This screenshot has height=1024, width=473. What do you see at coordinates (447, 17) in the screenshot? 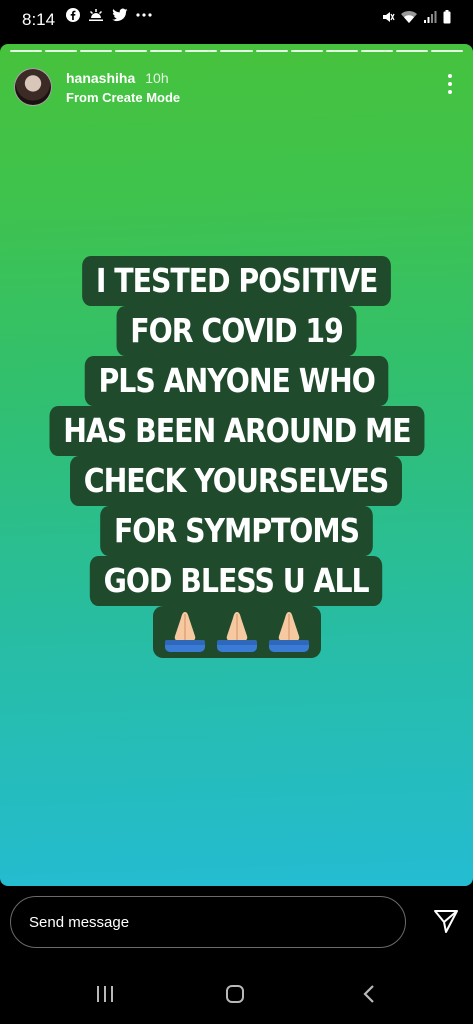
I see `battery-icon` at bounding box center [447, 17].